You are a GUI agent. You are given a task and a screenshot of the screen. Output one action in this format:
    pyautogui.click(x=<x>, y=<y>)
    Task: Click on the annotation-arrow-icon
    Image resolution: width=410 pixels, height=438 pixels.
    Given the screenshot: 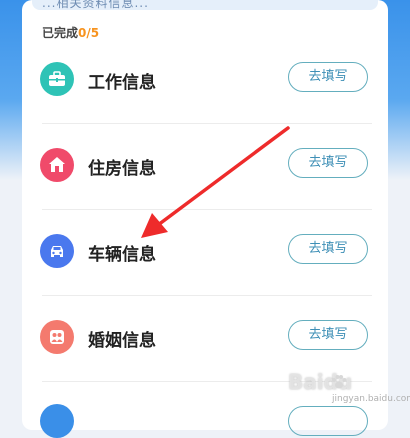 What is the action you would take?
    pyautogui.click(x=215, y=182)
    